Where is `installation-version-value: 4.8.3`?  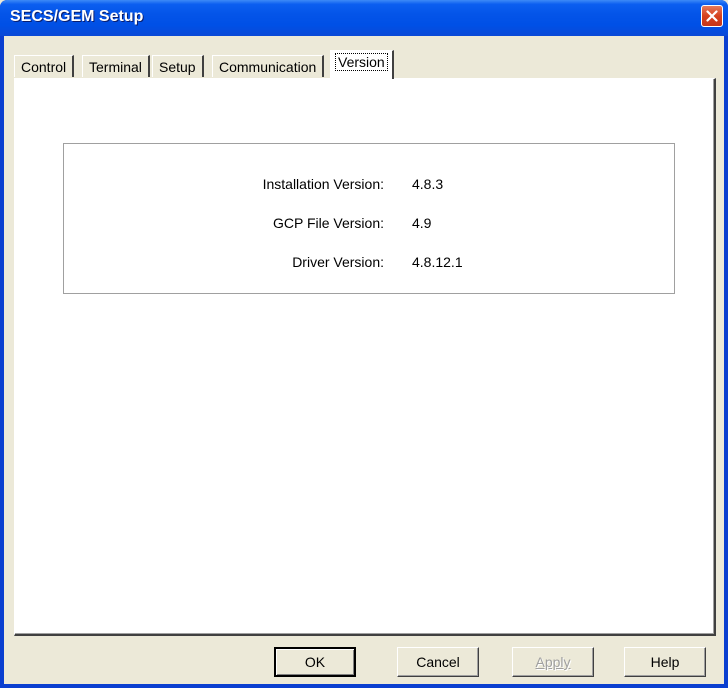 installation-version-value: 4.8.3 is located at coordinates (428, 184).